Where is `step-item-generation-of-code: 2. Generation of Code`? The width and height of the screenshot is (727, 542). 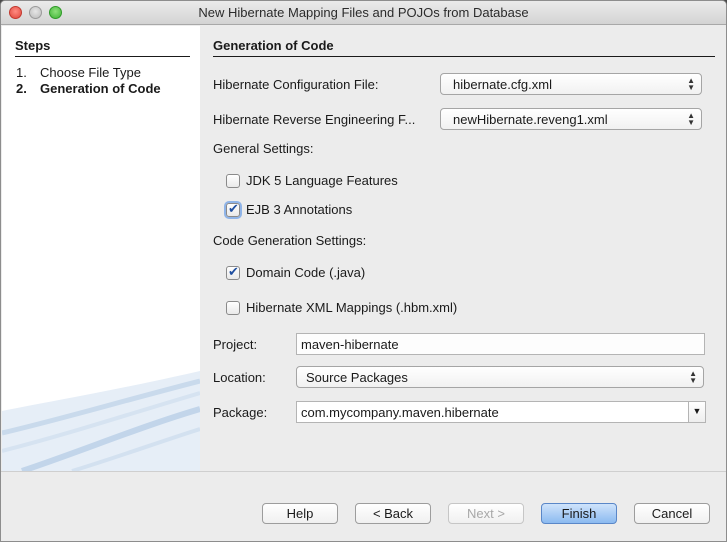
step-item-generation-of-code: 2. Generation of Code is located at coordinates (88, 88).